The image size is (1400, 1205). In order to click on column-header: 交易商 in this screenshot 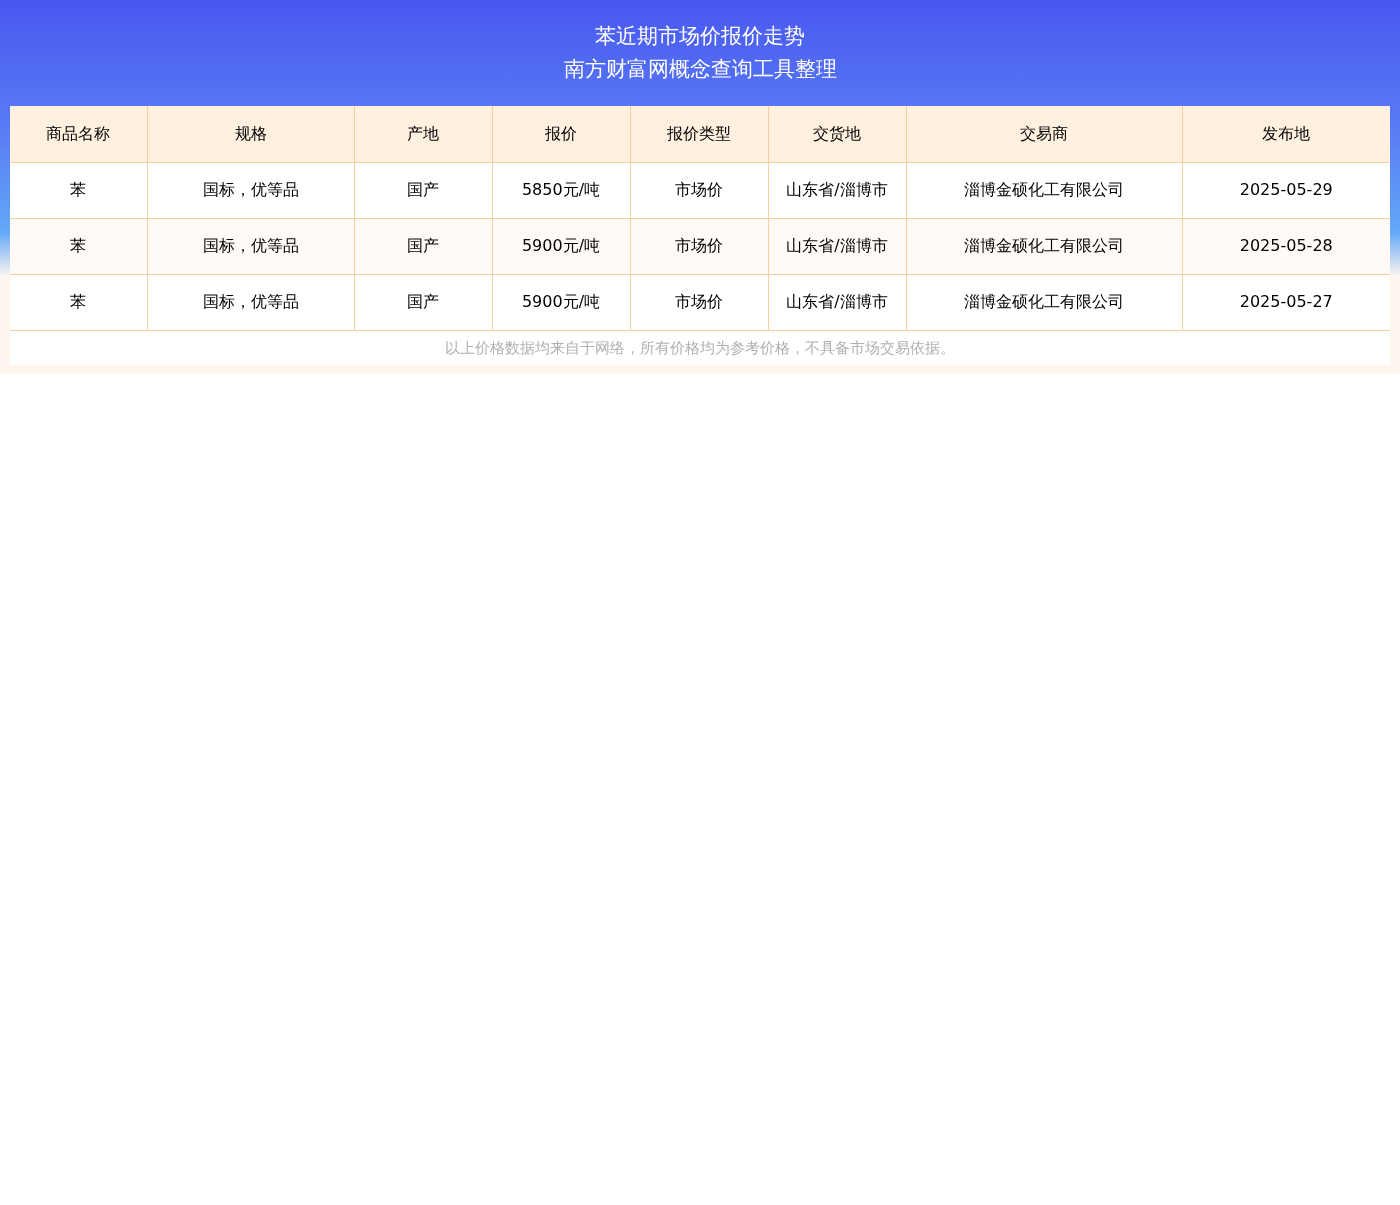, I will do `click(1044, 134)`.